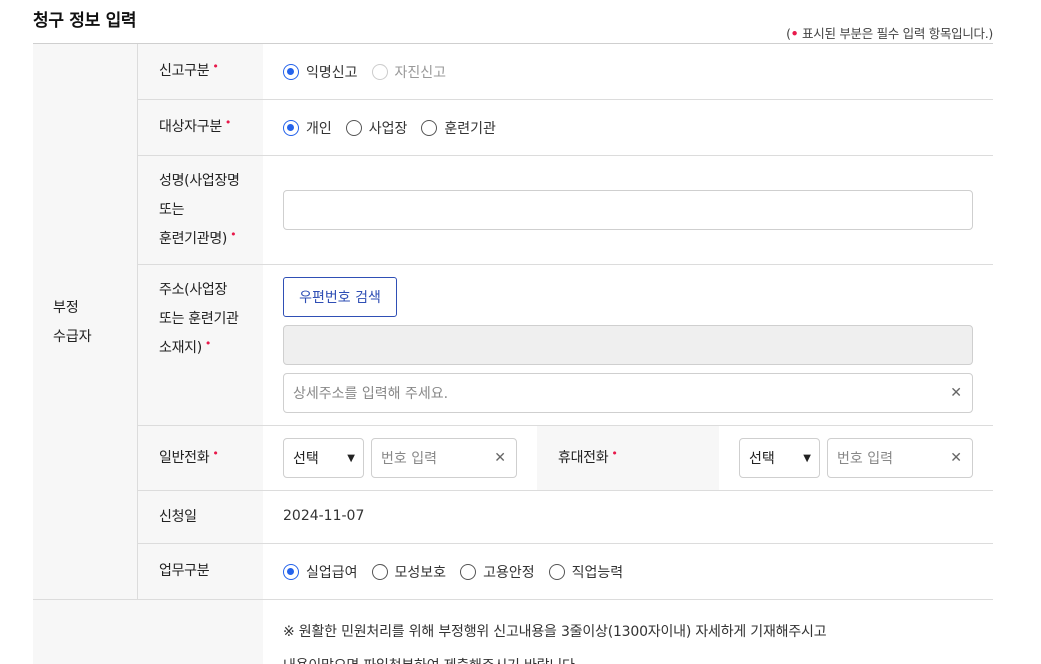 This screenshot has width=1041, height=664. I want to click on section-label-cell: 부정 수급자, so click(85, 322).